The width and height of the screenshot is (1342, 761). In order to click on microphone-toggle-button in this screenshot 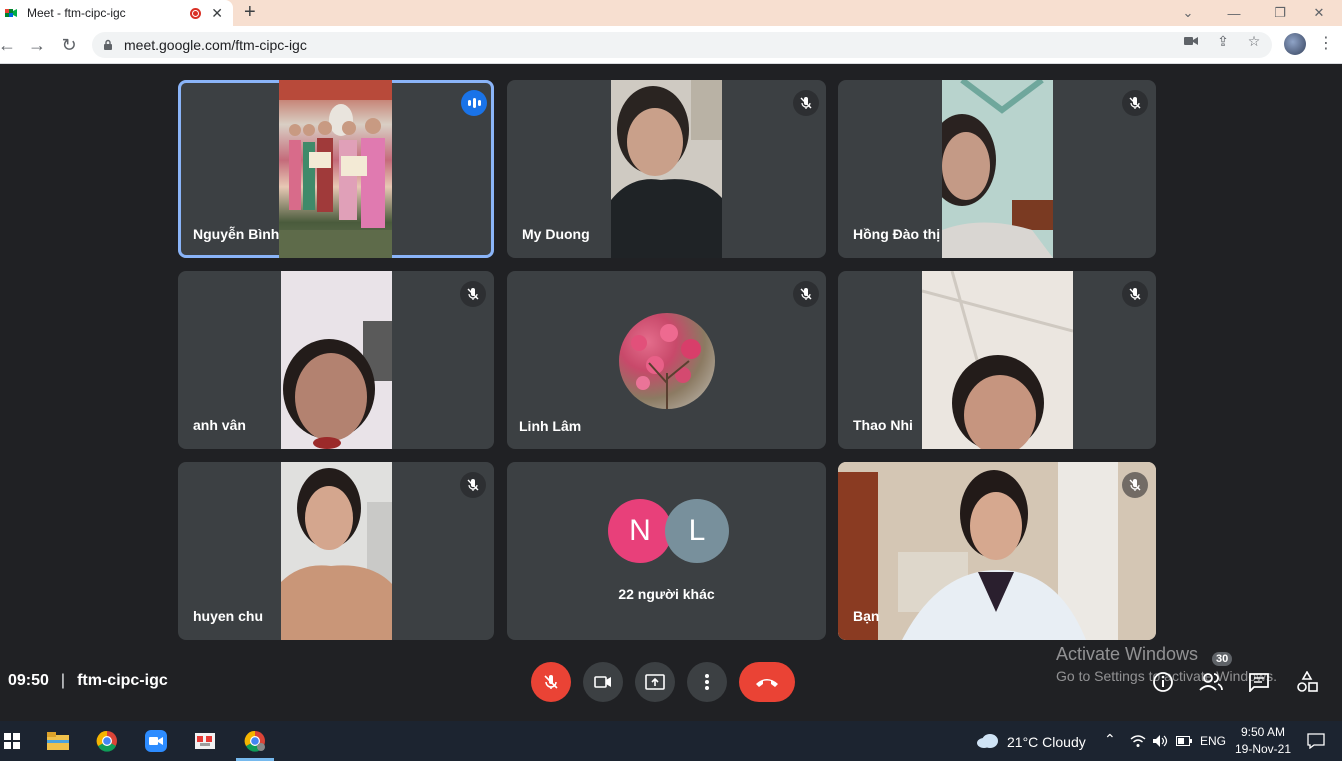, I will do `click(551, 682)`.